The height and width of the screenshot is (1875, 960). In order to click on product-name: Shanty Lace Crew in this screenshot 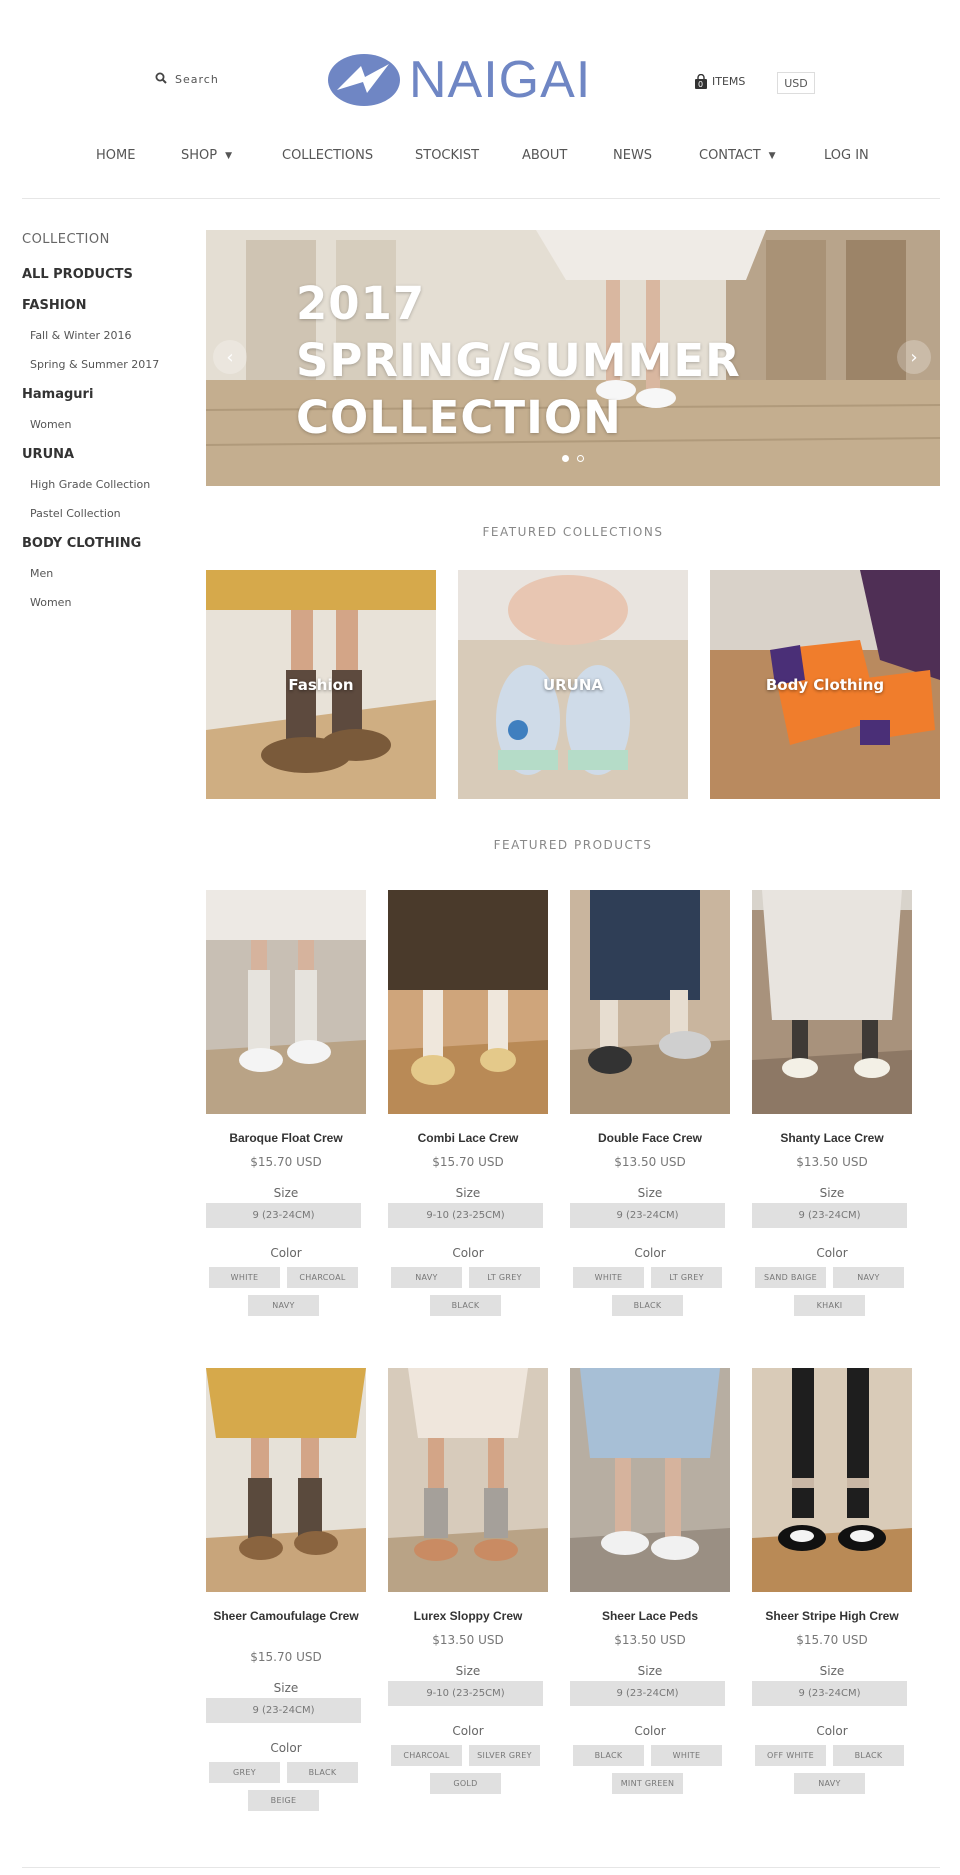, I will do `click(832, 1138)`.